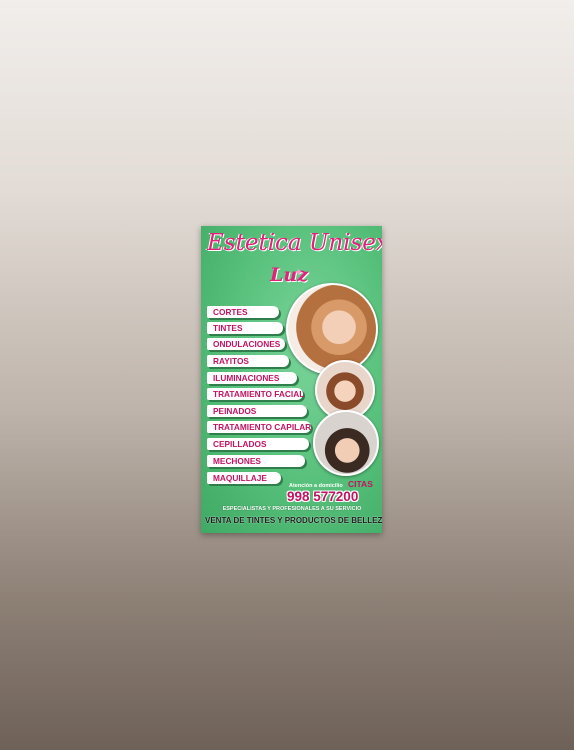  Describe the element at coordinates (323, 496) in the screenshot. I see `phone-number: 998 577200` at that location.